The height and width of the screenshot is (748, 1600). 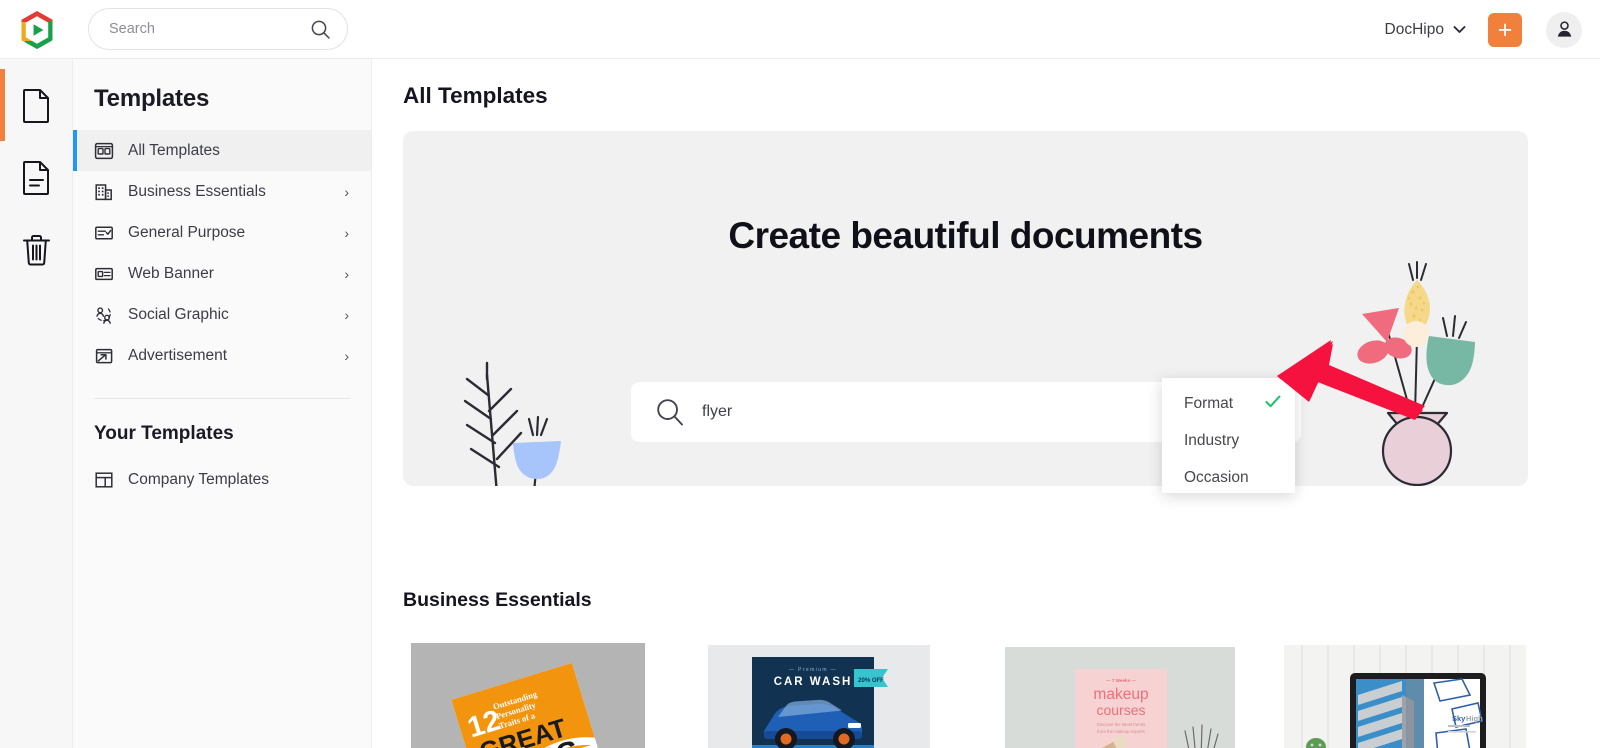 I want to click on company-grid-icon, so click(x=103, y=479).